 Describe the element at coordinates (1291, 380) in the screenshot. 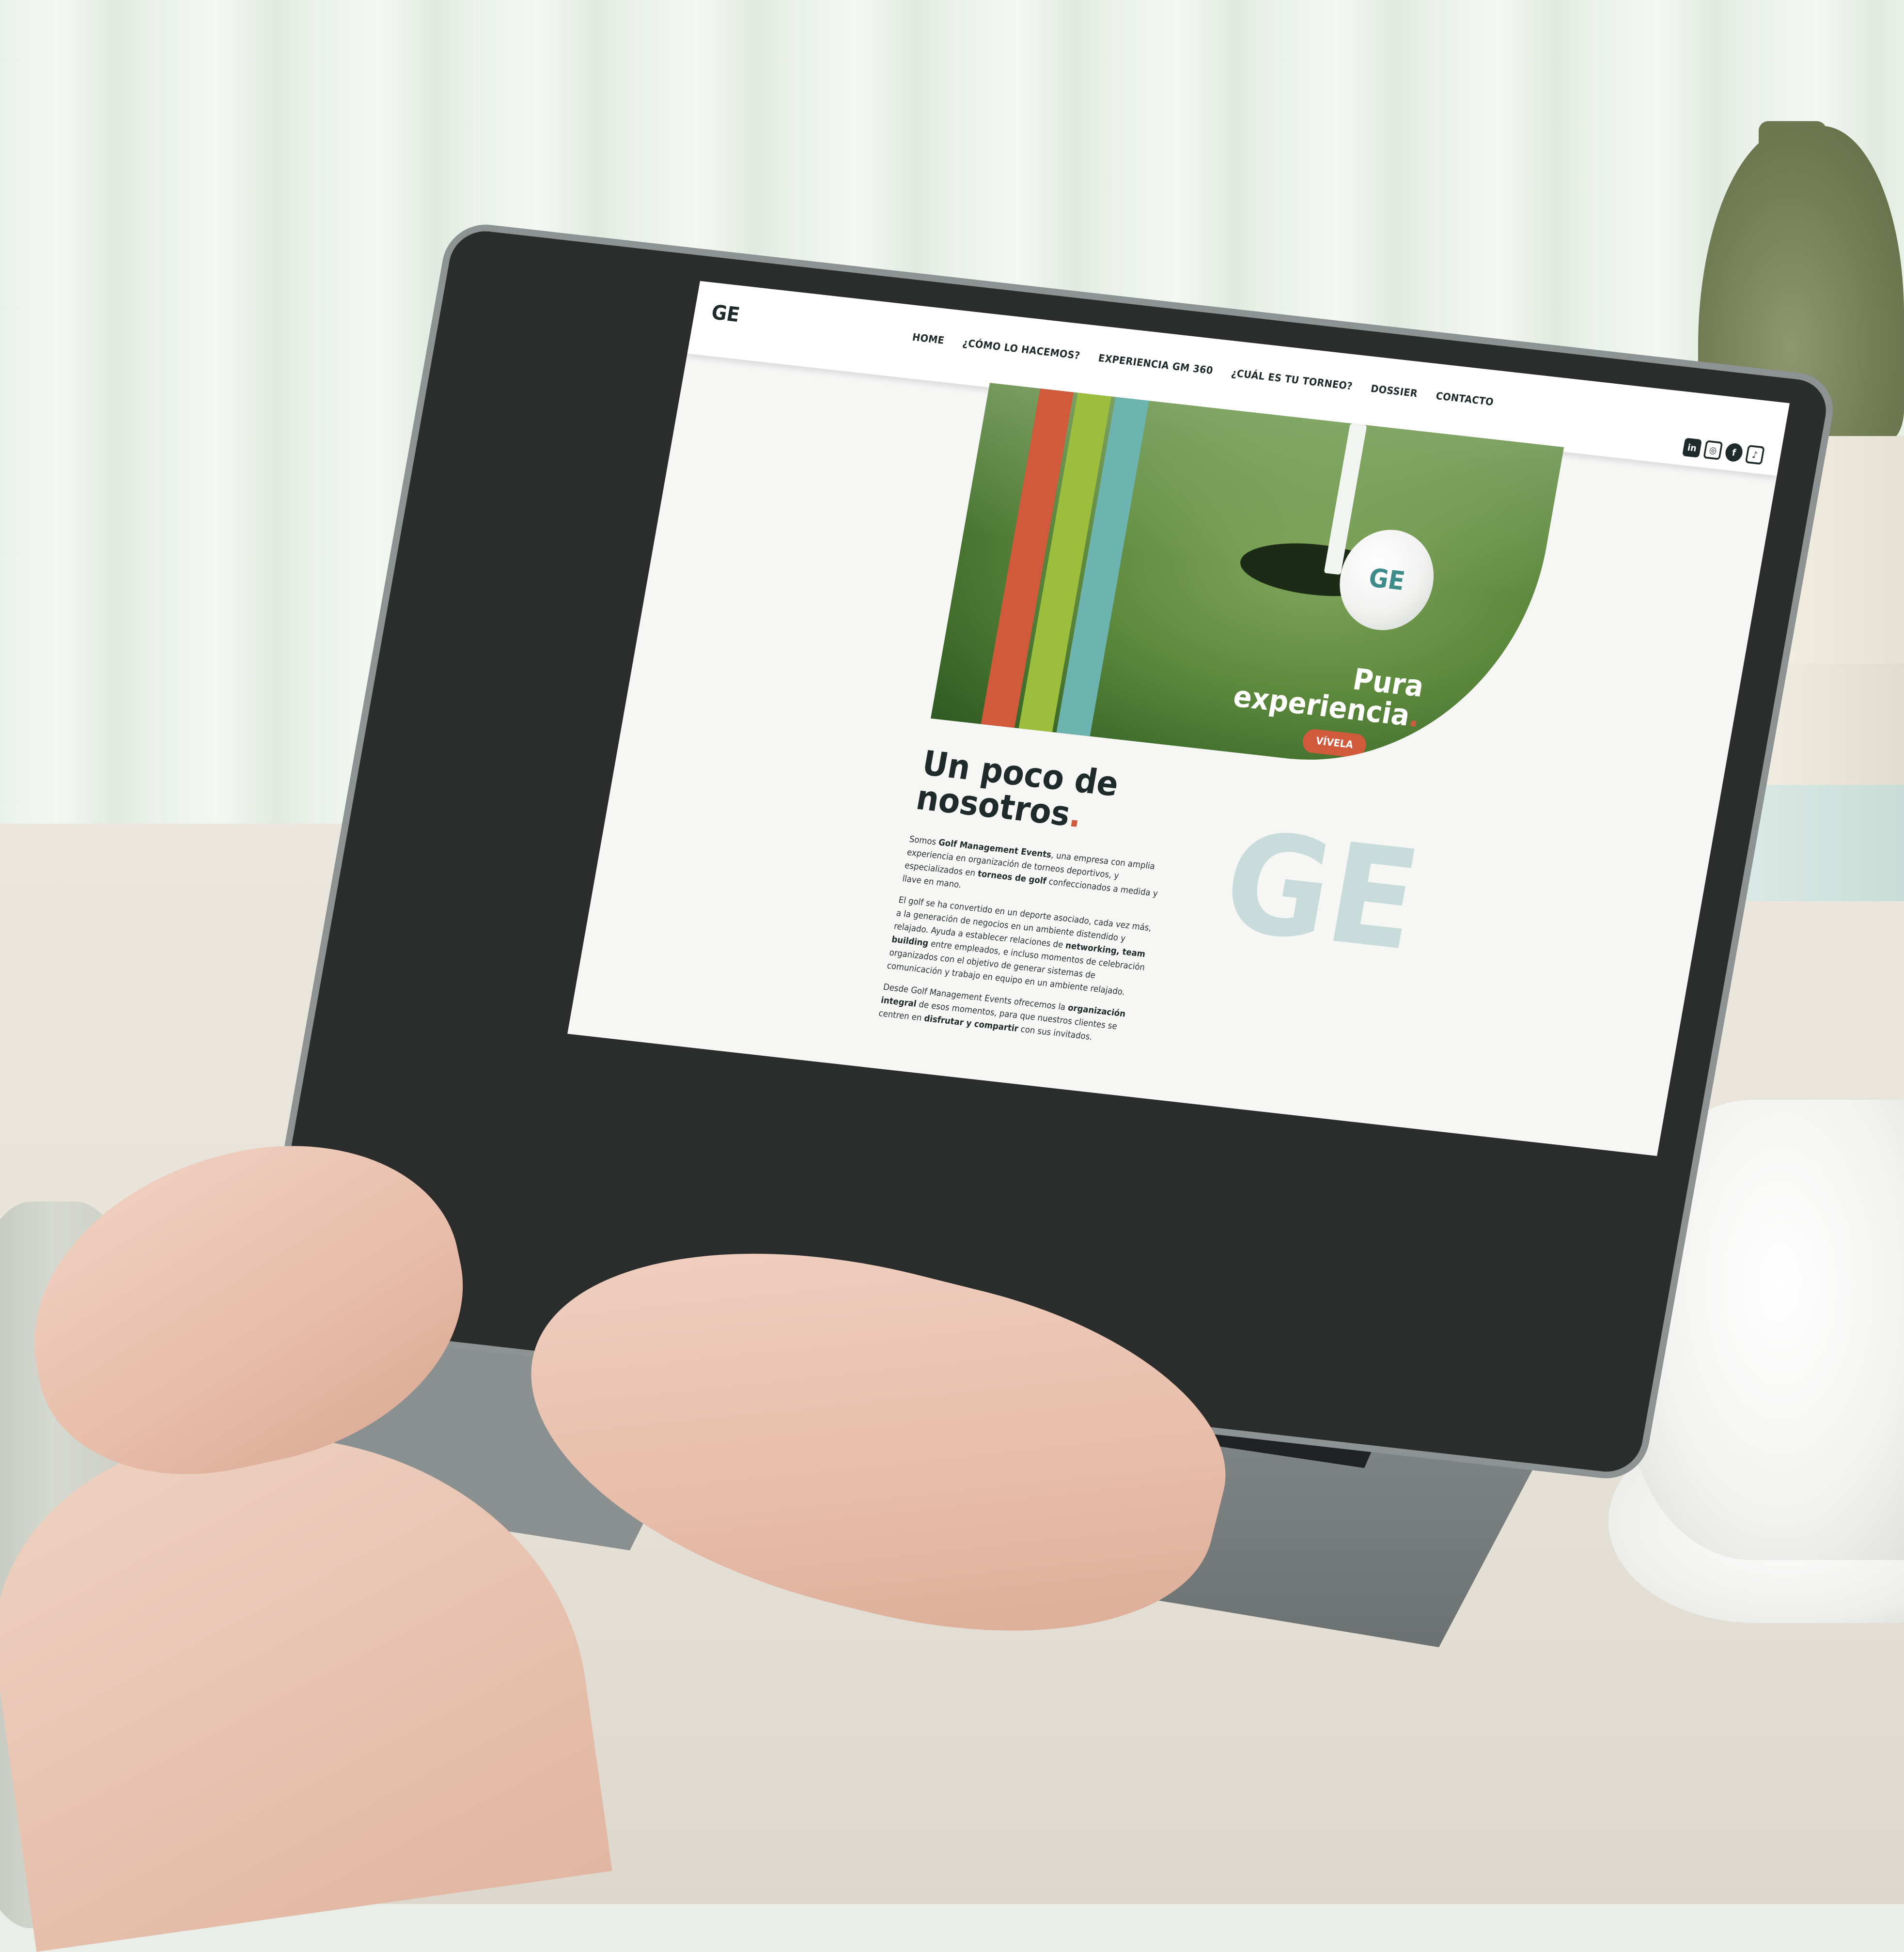

I see `nav-cual-es-tu-torneo: ¿CUÁL ES TU TORNEO?` at that location.